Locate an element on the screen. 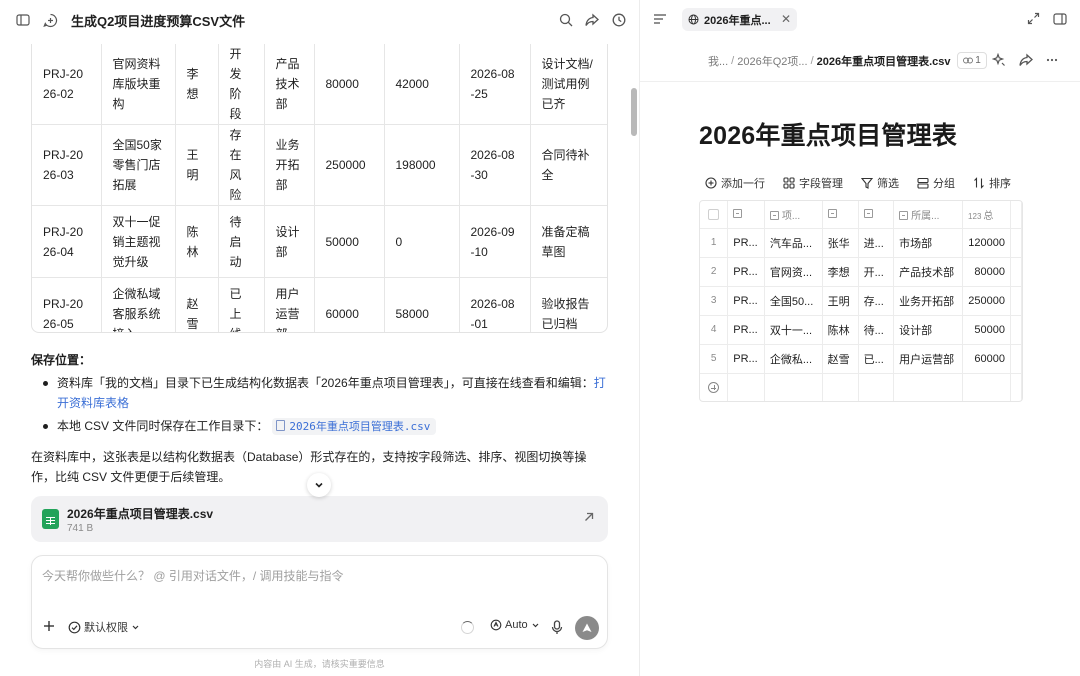  new-chat-icon is located at coordinates (50, 20).